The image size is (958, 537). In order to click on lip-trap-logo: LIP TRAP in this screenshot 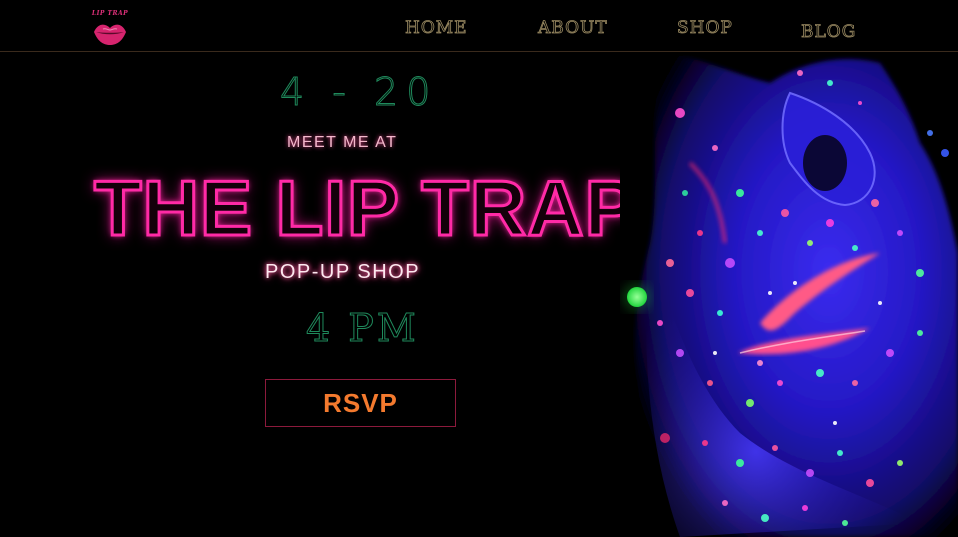, I will do `click(110, 29)`.